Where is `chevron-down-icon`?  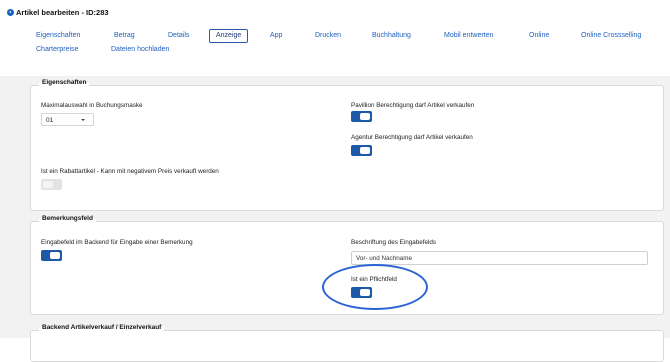 chevron-down-icon is located at coordinates (83, 120).